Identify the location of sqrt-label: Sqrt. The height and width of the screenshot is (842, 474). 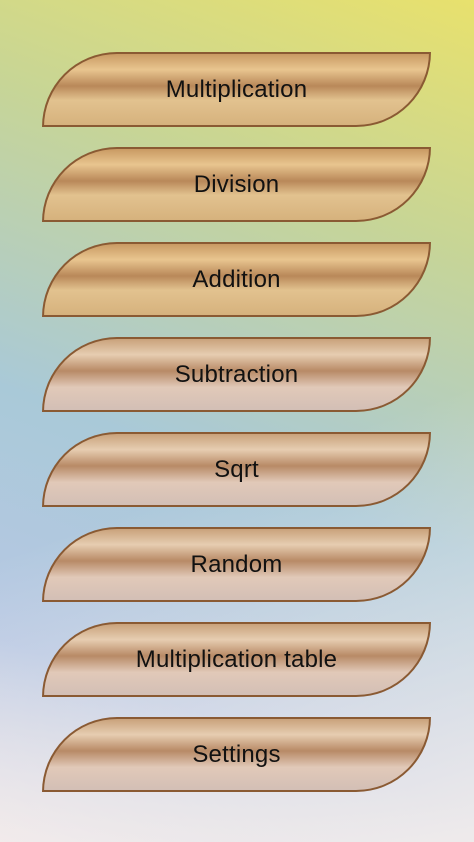
(236, 469).